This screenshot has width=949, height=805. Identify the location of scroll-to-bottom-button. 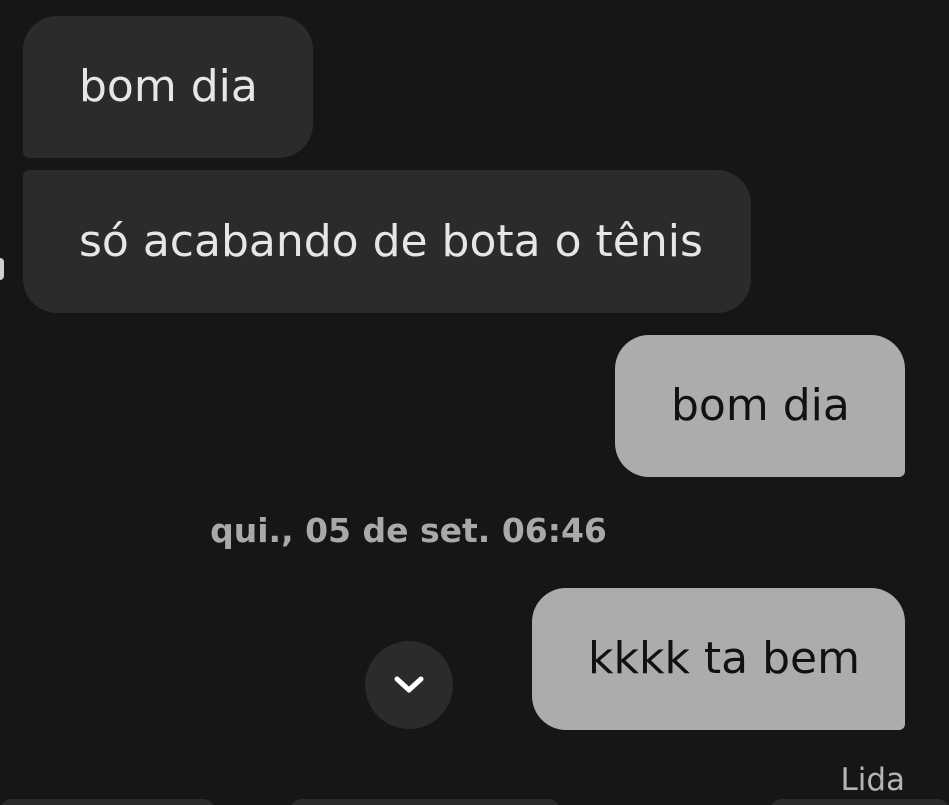
(409, 685).